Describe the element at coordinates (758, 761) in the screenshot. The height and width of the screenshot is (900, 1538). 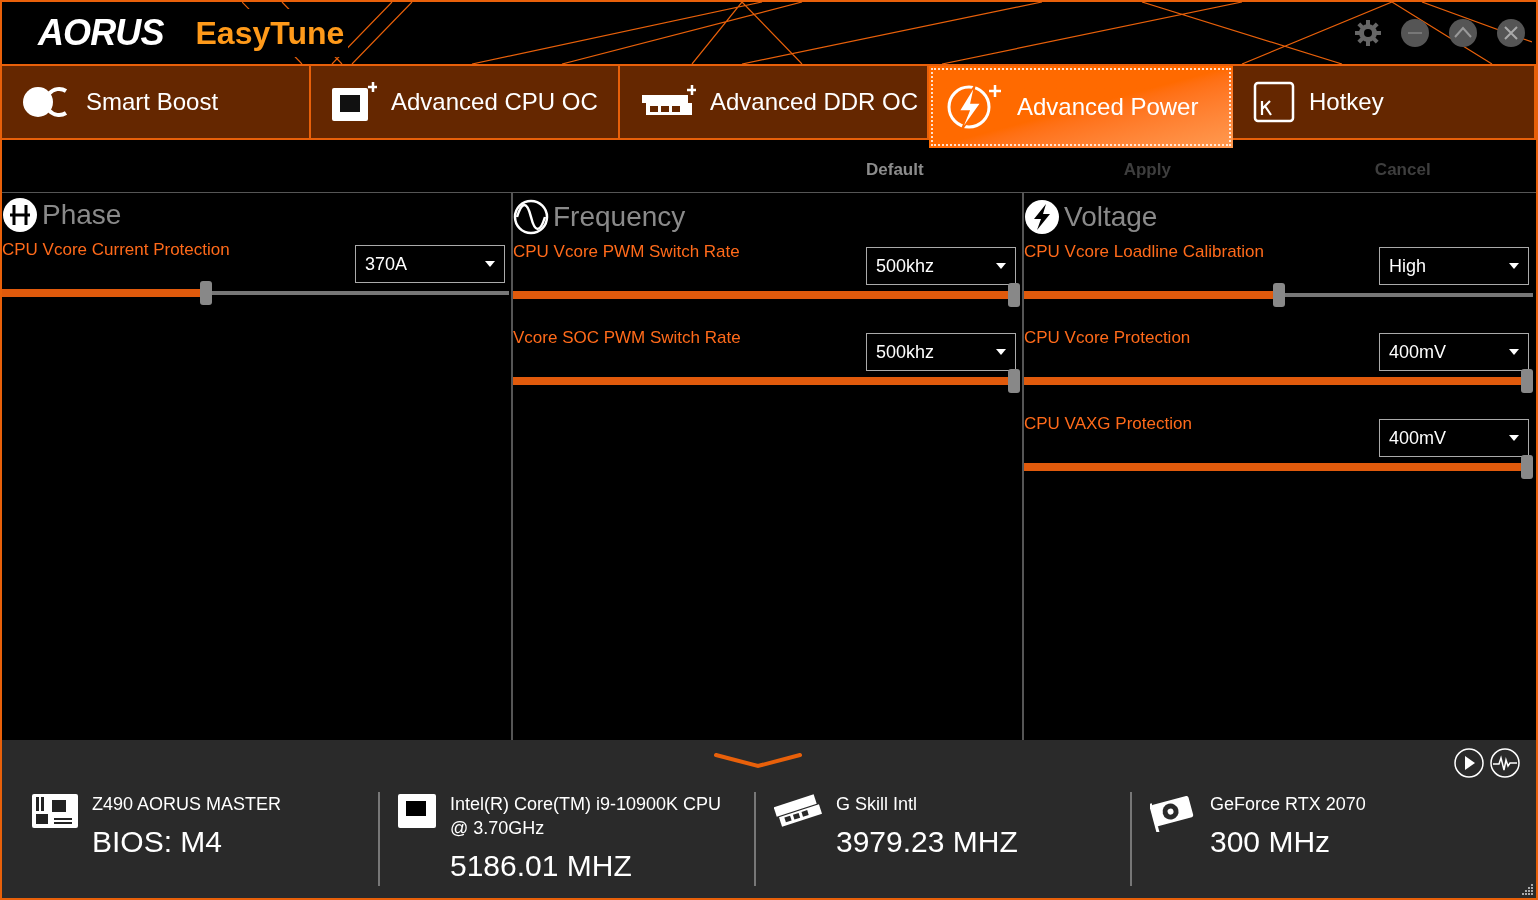
I see `collapse-chevron-icon` at that location.